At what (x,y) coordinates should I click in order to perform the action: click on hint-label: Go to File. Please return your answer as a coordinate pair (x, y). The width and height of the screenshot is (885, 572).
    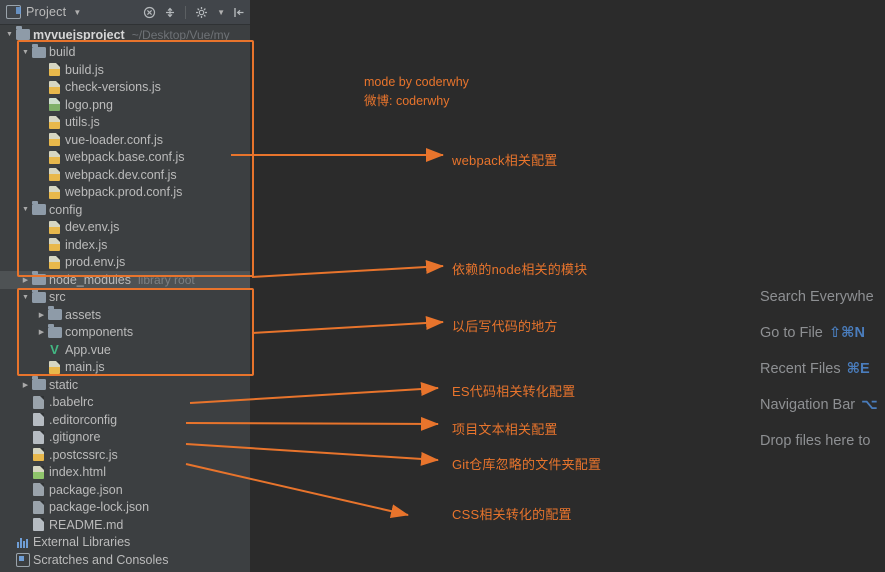
    Looking at the image, I should click on (791, 333).